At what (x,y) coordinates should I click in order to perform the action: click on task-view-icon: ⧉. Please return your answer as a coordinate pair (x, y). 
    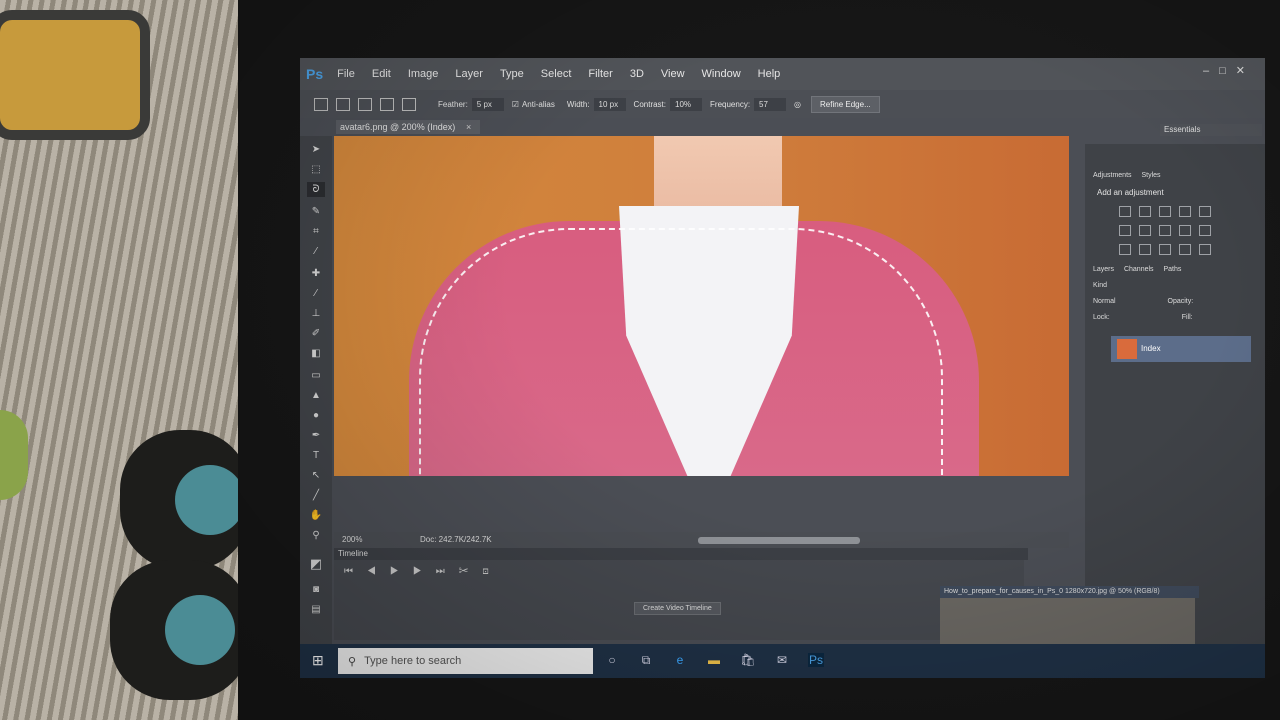
    Looking at the image, I should click on (646, 660).